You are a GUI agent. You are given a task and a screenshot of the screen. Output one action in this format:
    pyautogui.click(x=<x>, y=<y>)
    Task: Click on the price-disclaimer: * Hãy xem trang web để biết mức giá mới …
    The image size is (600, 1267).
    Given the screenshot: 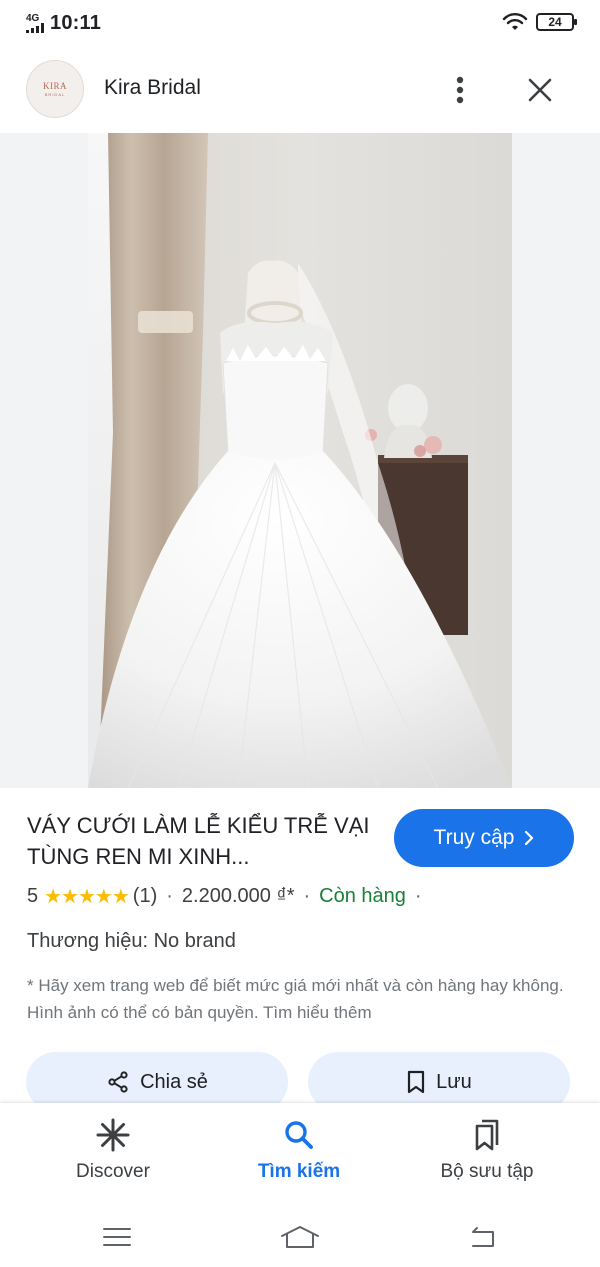 What is the action you would take?
    pyautogui.click(x=295, y=999)
    